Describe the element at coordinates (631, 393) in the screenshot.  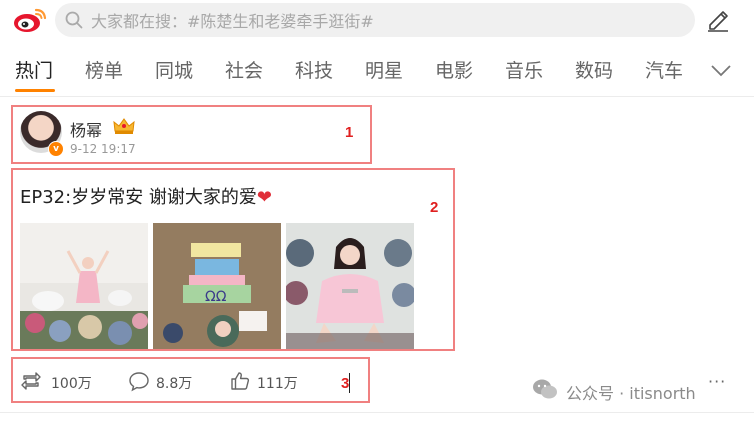
I see `watermark-text: 公众号 · itisnorth` at that location.